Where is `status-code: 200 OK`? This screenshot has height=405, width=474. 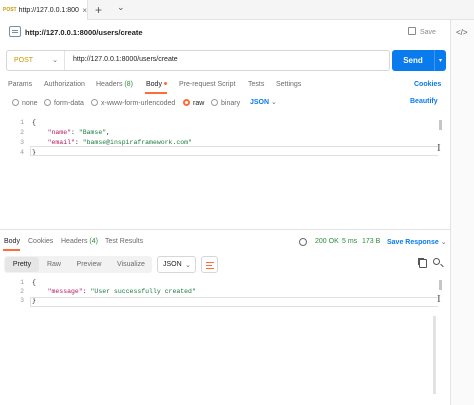 status-code: 200 OK is located at coordinates (327, 241).